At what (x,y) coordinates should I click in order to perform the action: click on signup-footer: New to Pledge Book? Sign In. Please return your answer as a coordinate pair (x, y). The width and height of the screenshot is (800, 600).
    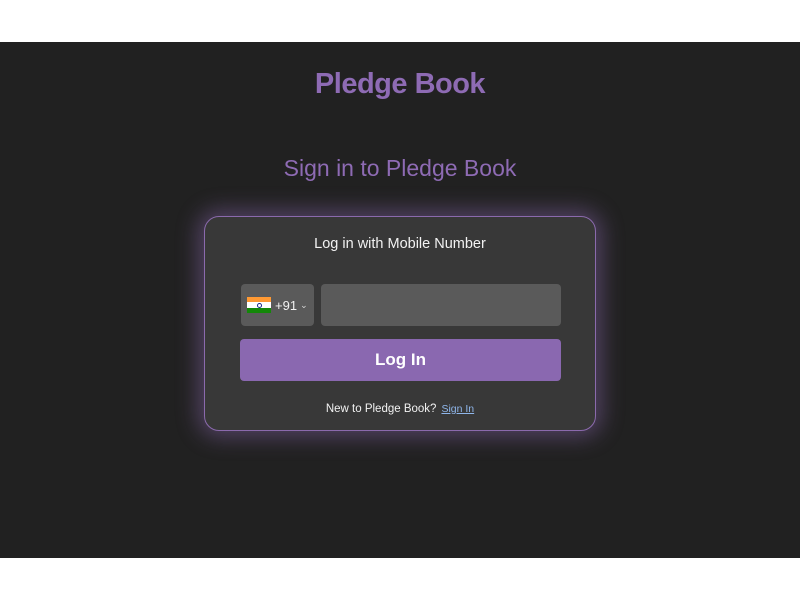
    Looking at the image, I should click on (400, 409).